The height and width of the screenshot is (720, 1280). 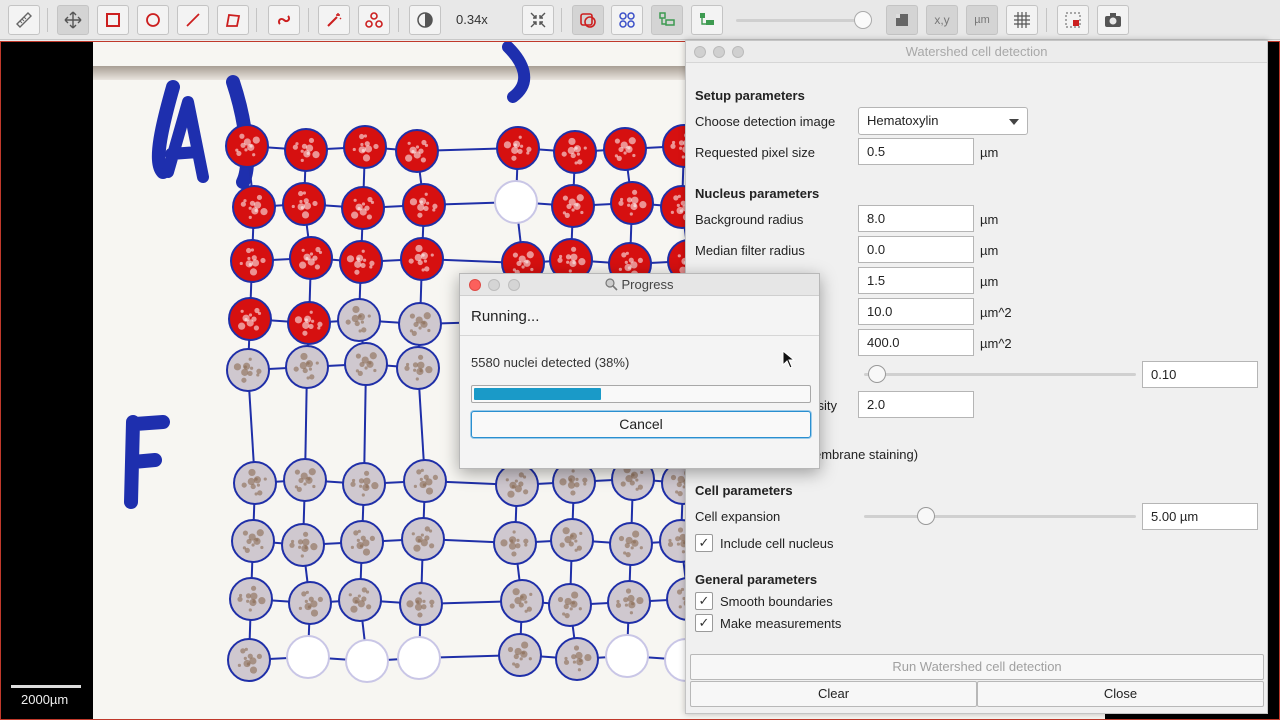 What do you see at coordinates (667, 20) in the screenshot?
I see `detections-icon` at bounding box center [667, 20].